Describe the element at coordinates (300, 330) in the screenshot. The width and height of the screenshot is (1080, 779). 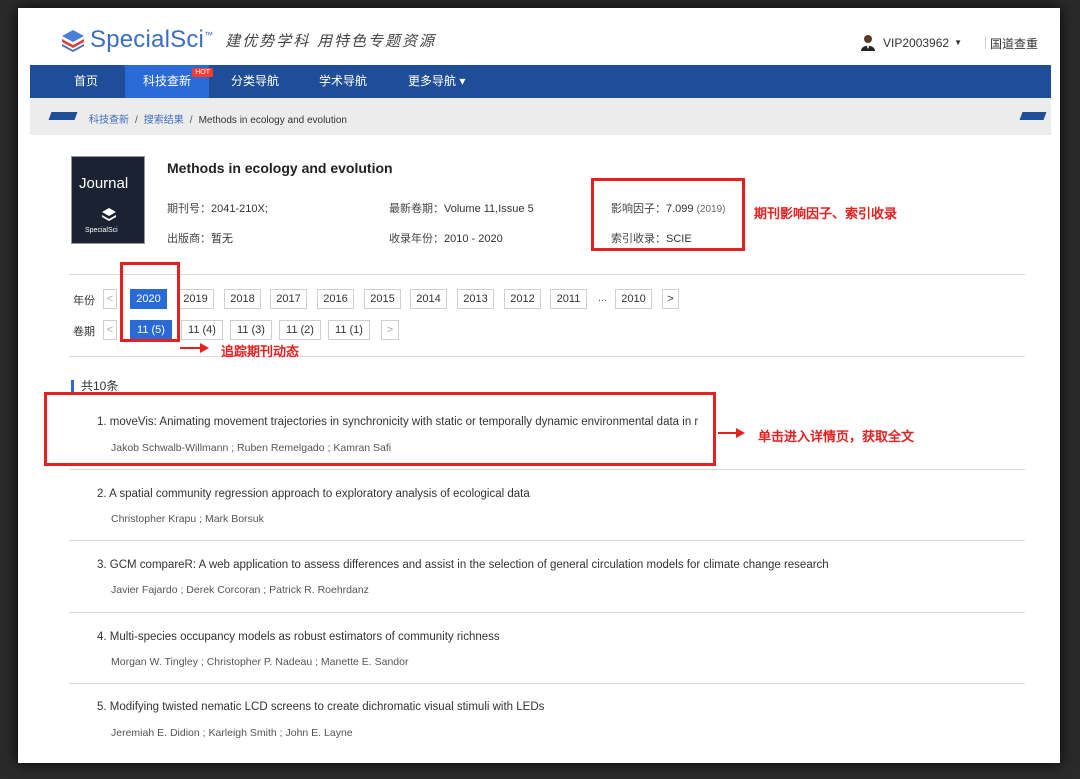
I see `issue-11-2: 11 (2)` at that location.